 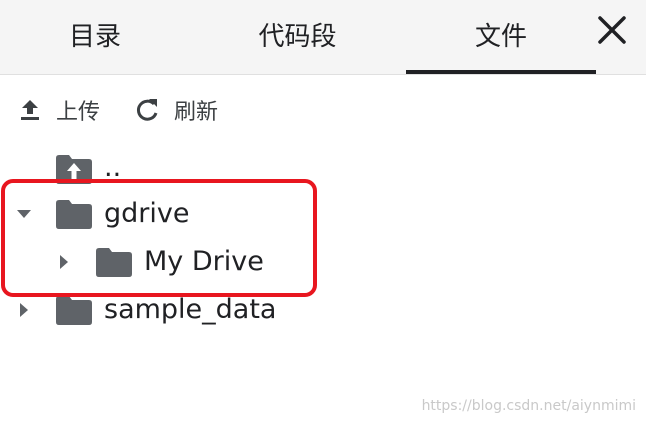 I want to click on active-tab-indicator, so click(x=501, y=72).